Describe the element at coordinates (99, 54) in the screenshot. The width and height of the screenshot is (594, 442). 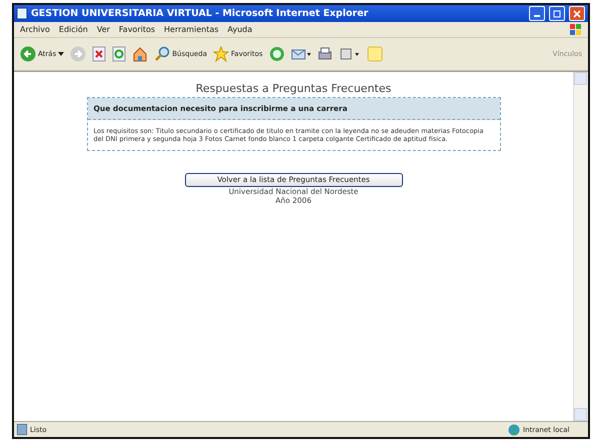
I see `stop-button` at that location.